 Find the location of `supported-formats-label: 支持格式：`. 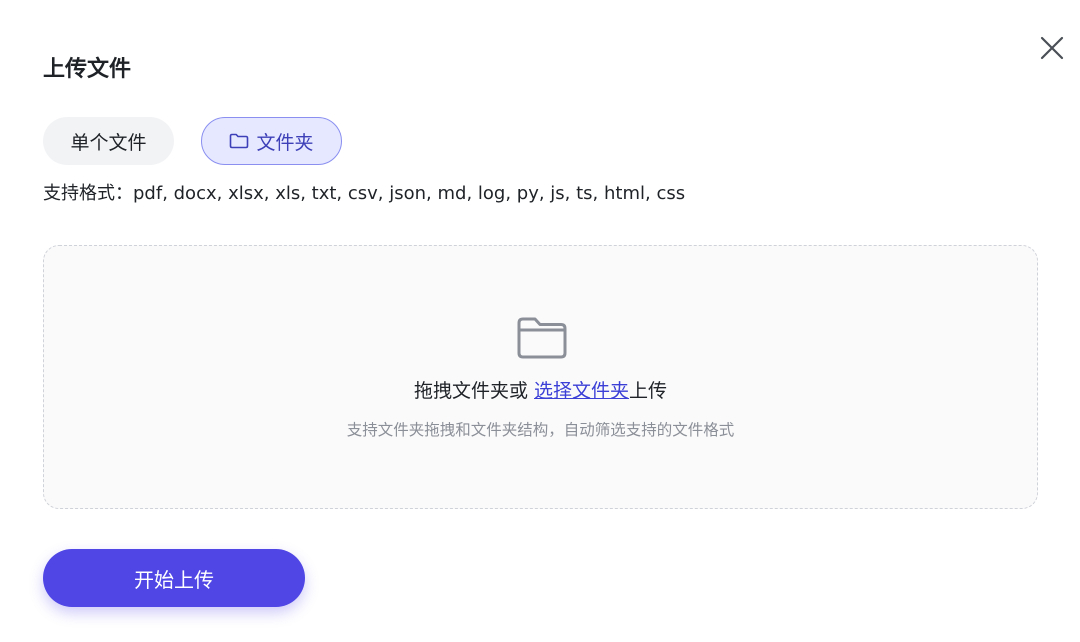

supported-formats-label: 支持格式： is located at coordinates (88, 193).